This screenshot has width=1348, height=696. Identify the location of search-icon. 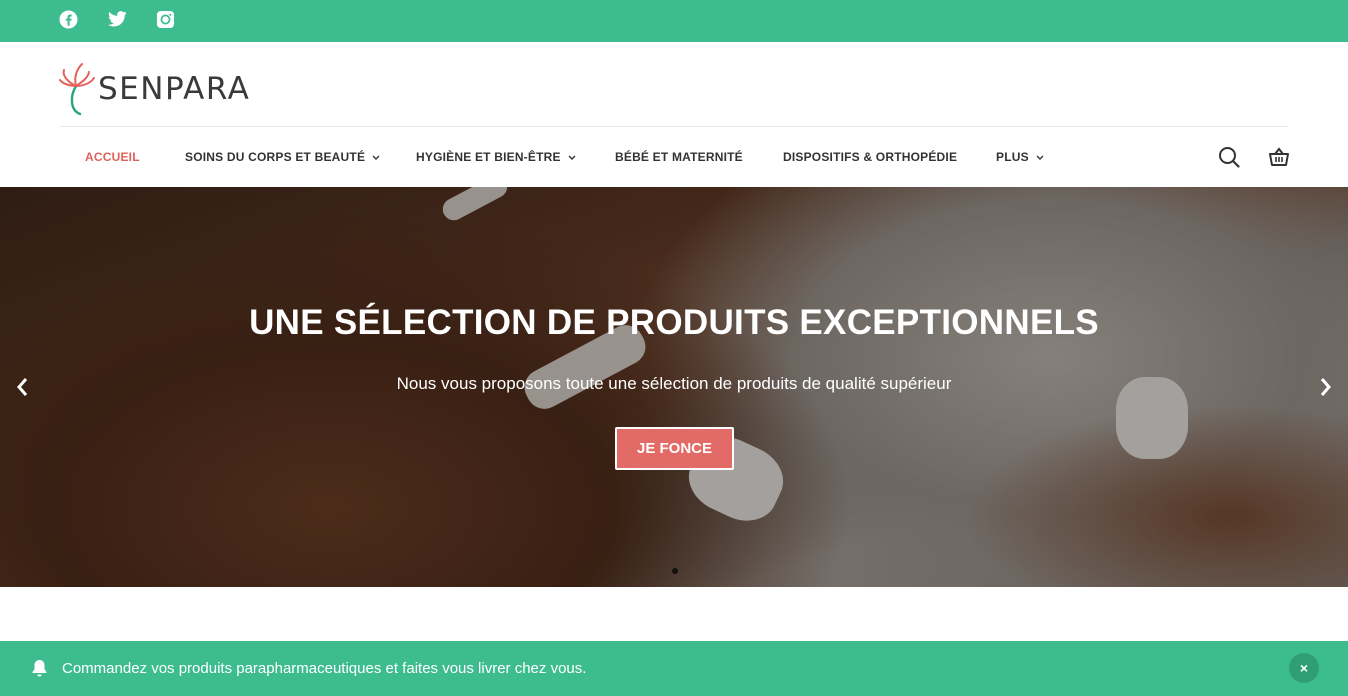
(1229, 157).